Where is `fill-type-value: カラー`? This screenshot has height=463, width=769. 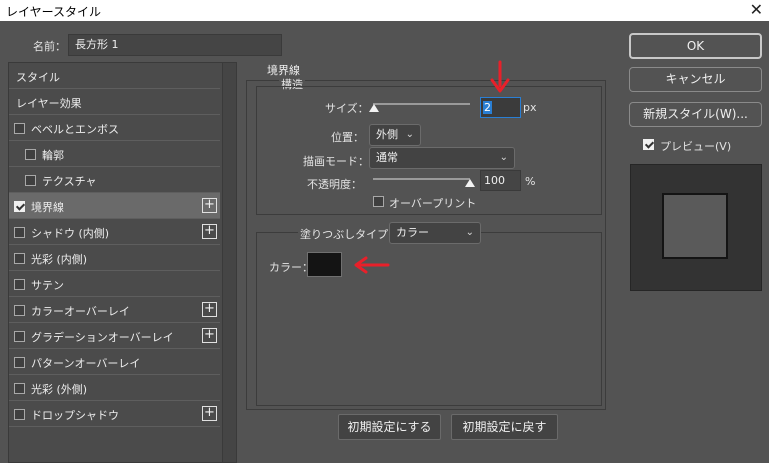 fill-type-value: カラー is located at coordinates (412, 232).